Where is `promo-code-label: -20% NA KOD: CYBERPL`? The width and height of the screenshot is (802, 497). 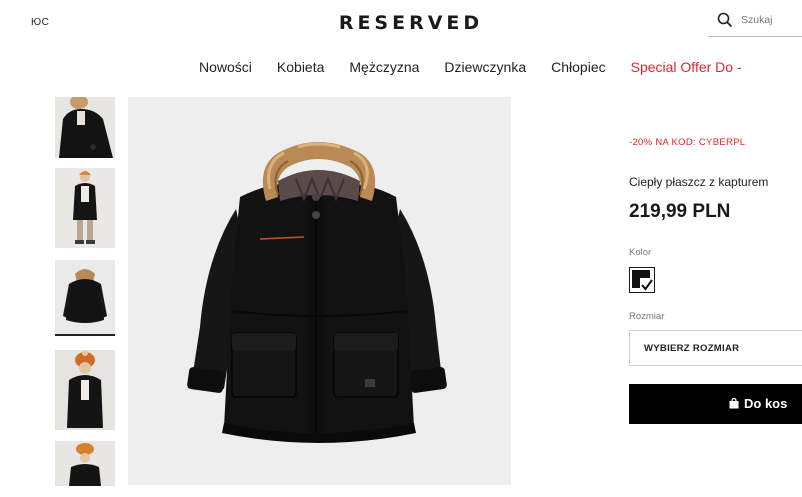
promo-code-label: -20% NA KOD: CYBERPL is located at coordinates (687, 142).